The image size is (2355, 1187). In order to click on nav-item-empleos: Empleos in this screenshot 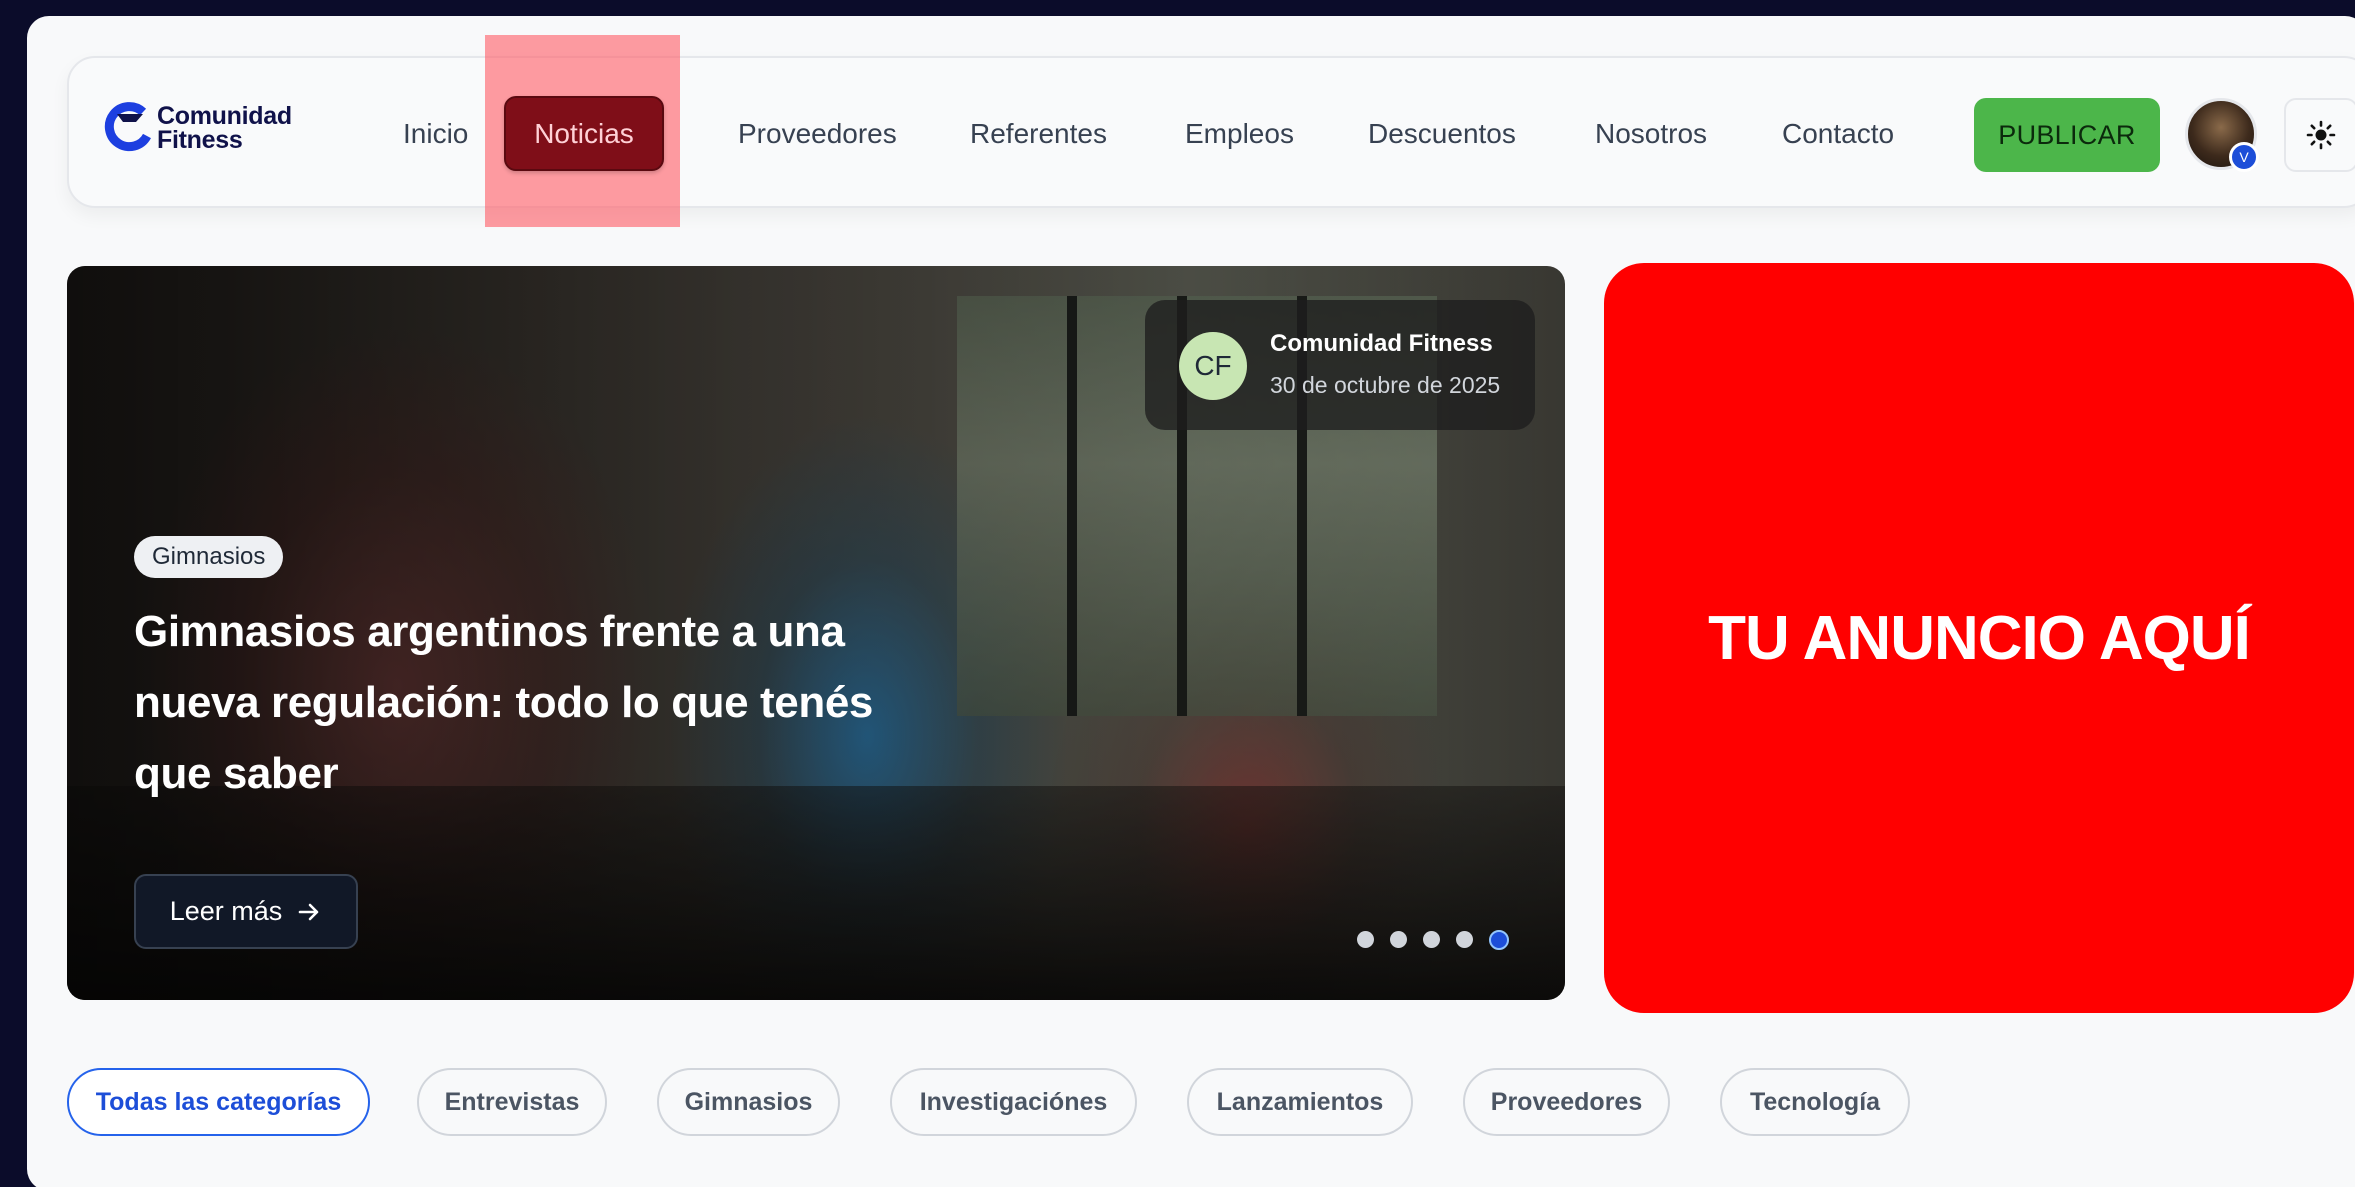, I will do `click(1239, 134)`.